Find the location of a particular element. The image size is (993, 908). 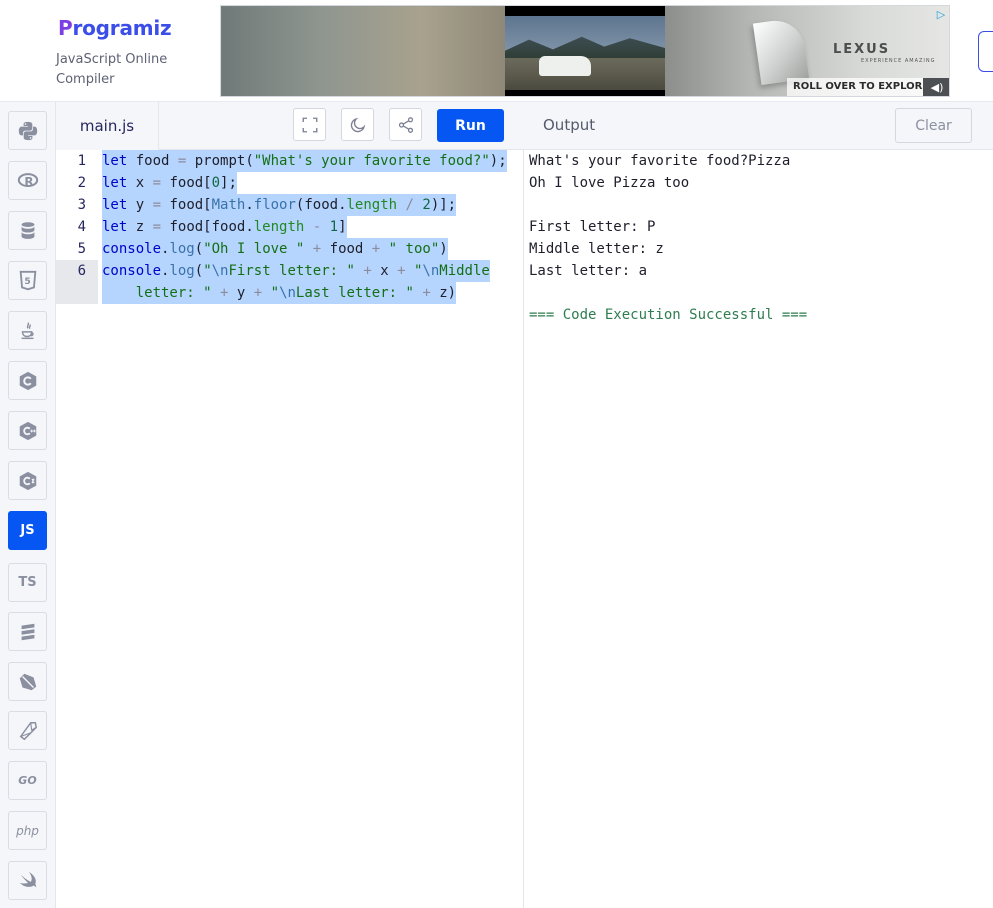

share-icon is located at coordinates (405, 124).